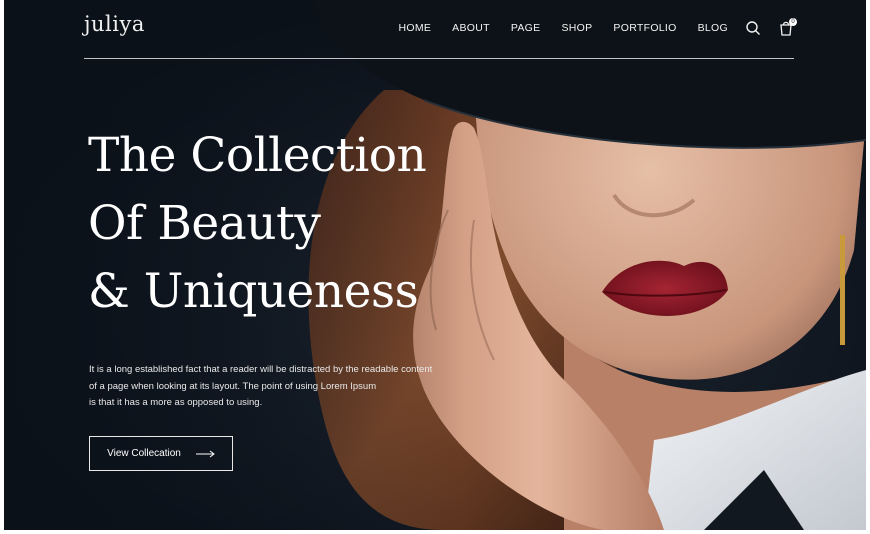 The image size is (870, 534). What do you see at coordinates (793, 22) in the screenshot?
I see `cart-count-badge: 0` at bounding box center [793, 22].